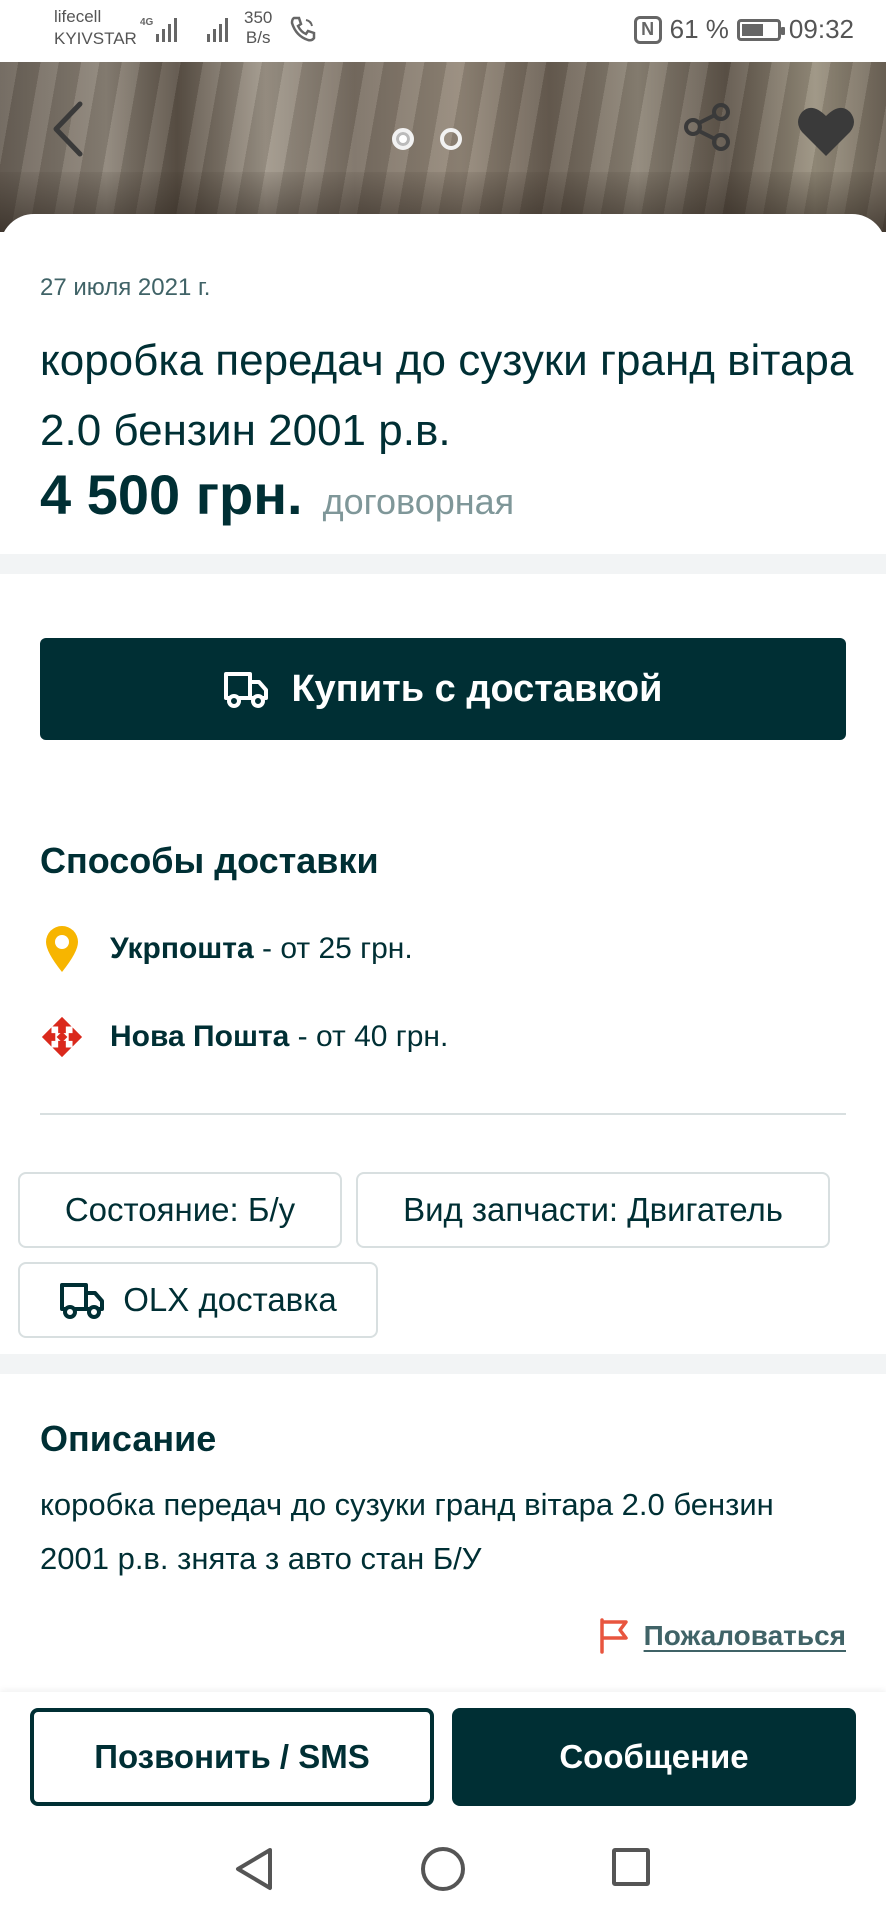 This screenshot has height=1920, width=886. Describe the element at coordinates (613, 1636) in the screenshot. I see `flag-icon` at that location.